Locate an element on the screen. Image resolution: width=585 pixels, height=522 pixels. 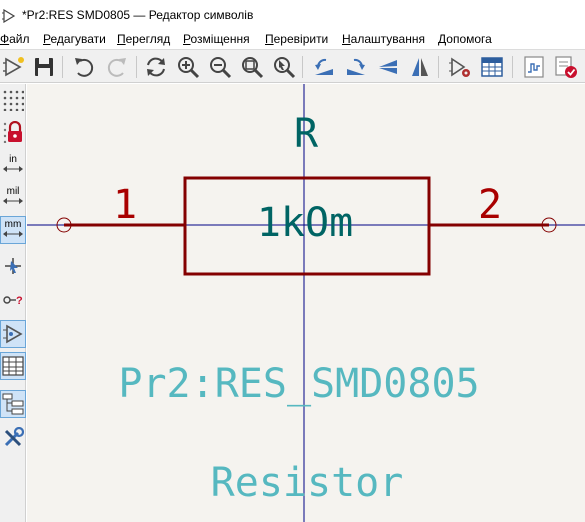
library-id-field: Pr2:RES_SMD0805 is located at coordinates (298, 384).